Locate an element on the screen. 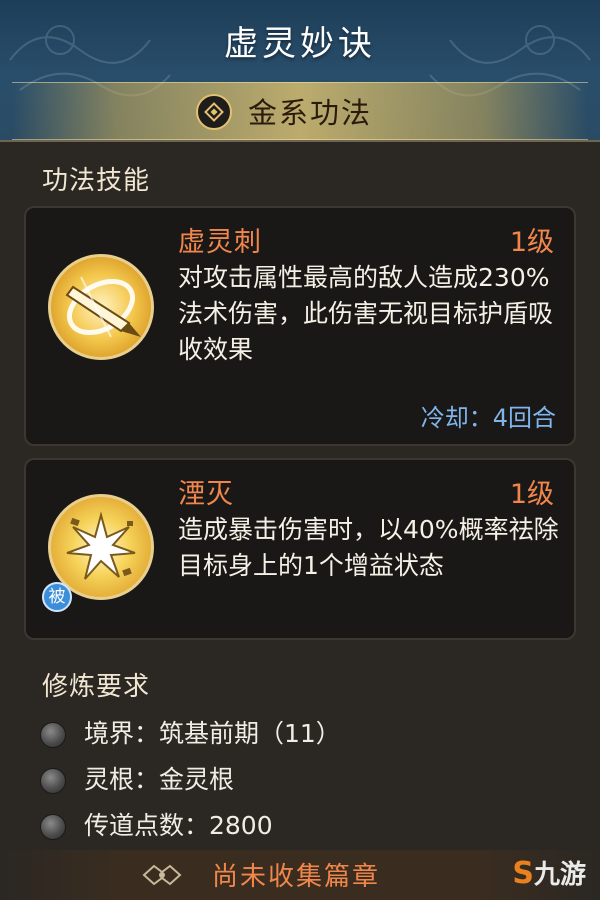  skill-cooldown: 冷却：4回合 is located at coordinates (488, 418).